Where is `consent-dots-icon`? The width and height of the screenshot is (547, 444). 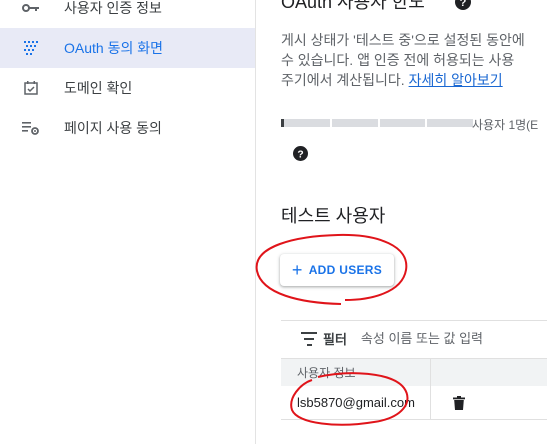 consent-dots-icon is located at coordinates (31, 48).